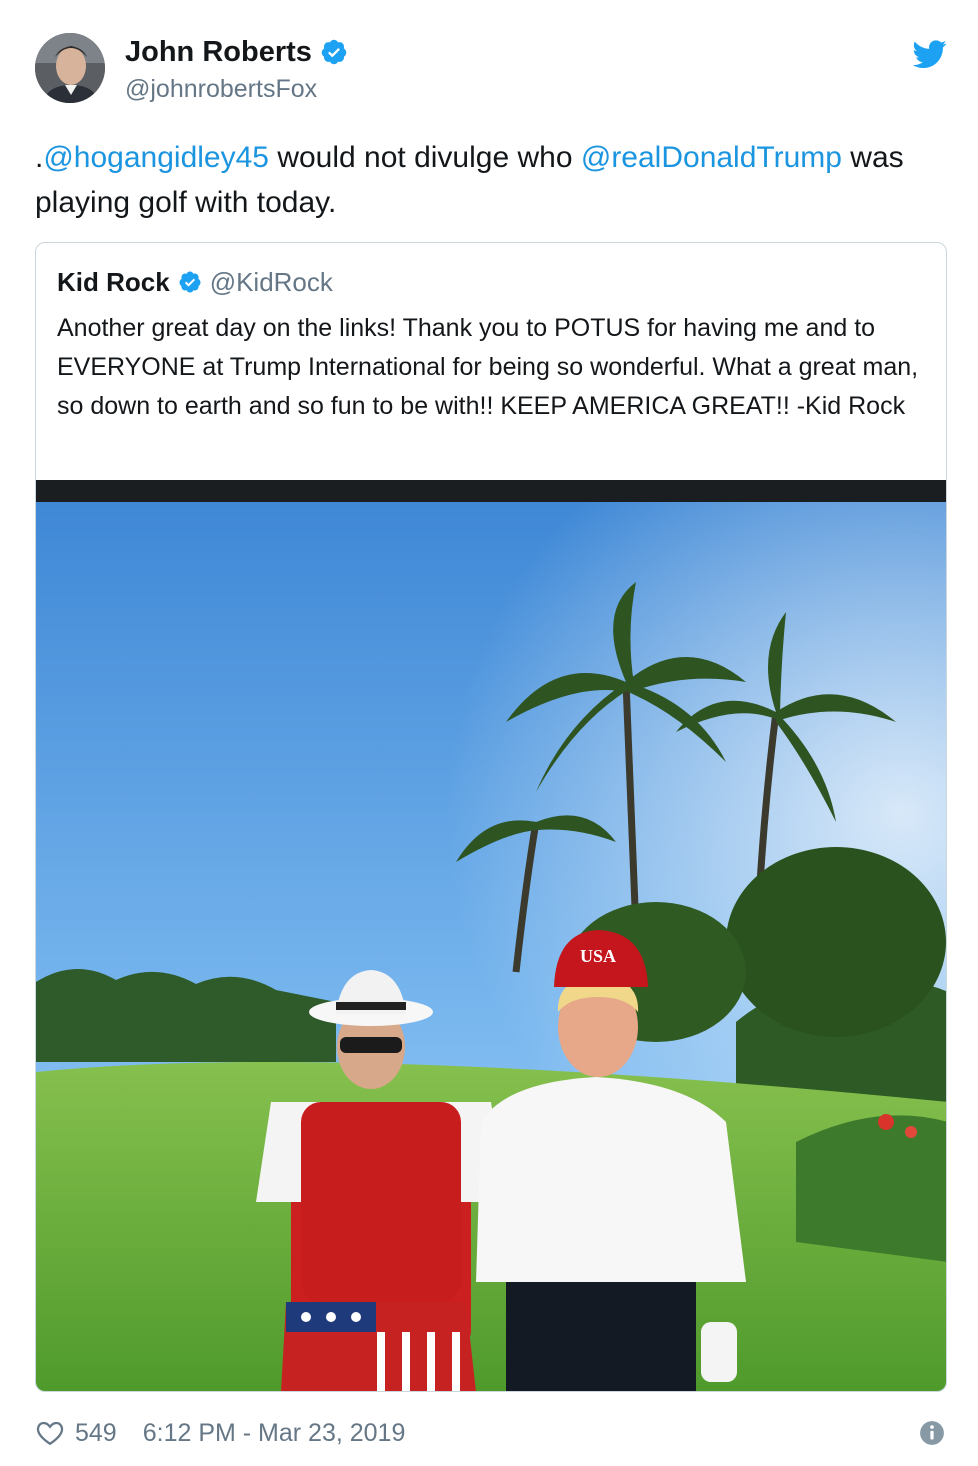 The image size is (978, 1466). What do you see at coordinates (113, 282) in the screenshot?
I see `quoted-author-name: Kid Rock` at bounding box center [113, 282].